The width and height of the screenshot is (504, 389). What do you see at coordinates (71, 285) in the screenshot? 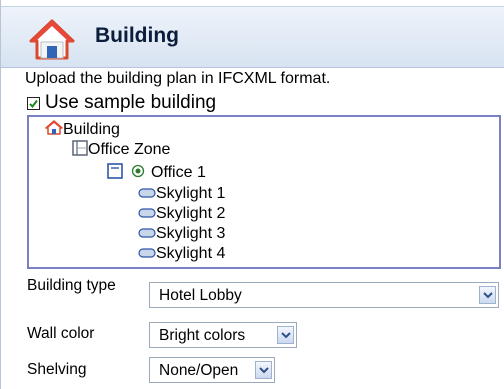
I see `building-type-label: Building type` at bounding box center [71, 285].